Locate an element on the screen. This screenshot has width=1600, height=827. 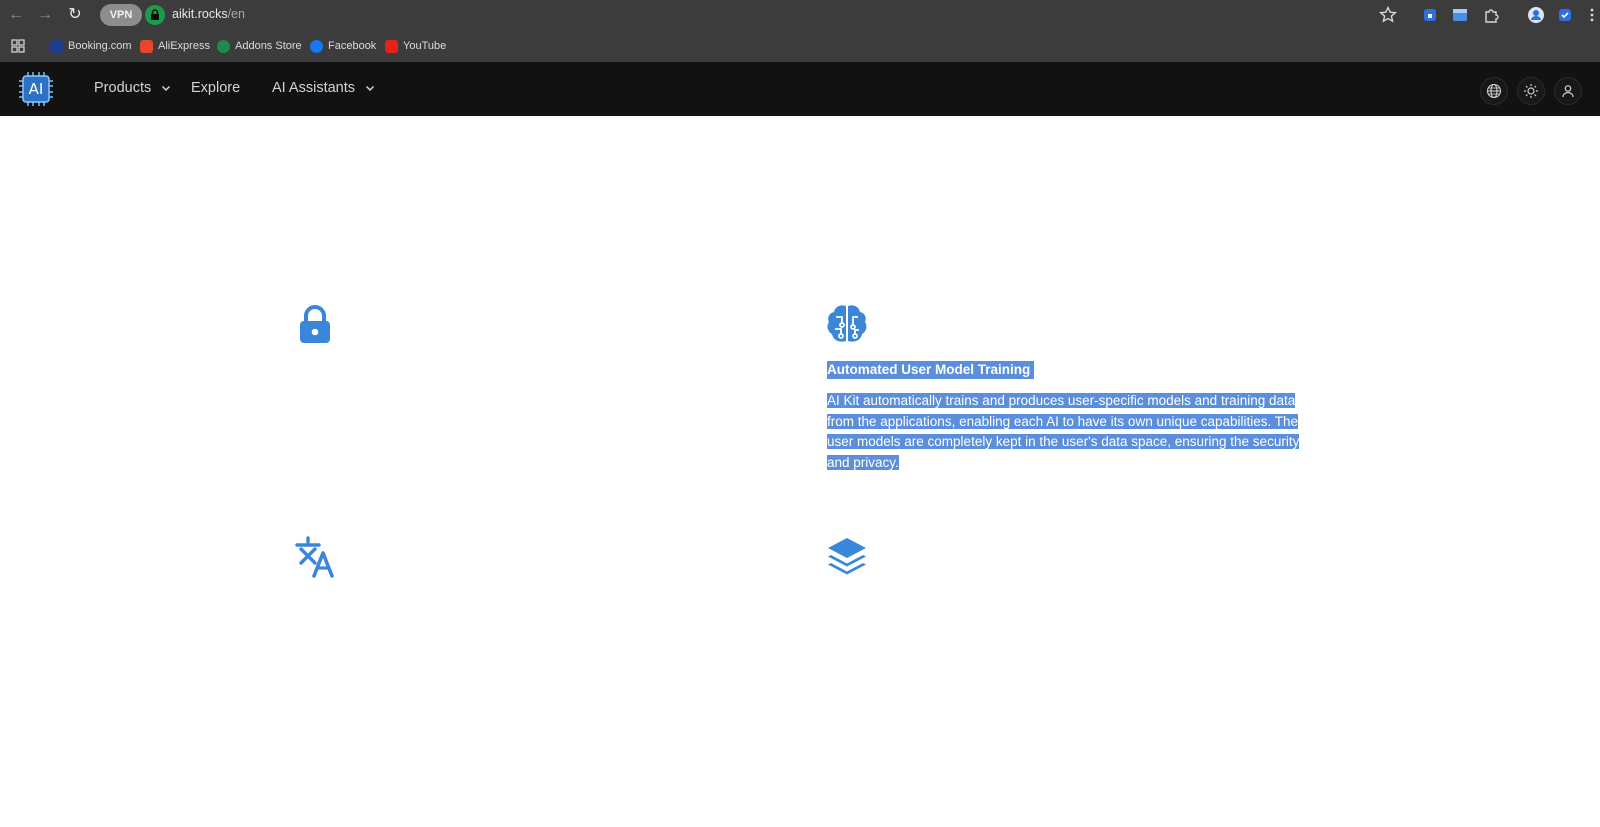
bookmark-facebook: Facebook is located at coordinates (343, 46).